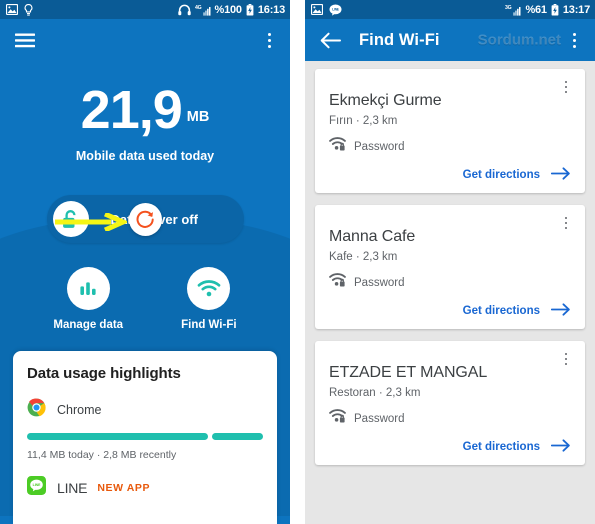 This screenshot has height=524, width=595. I want to click on battery-percent-label: %61, so click(536, 9).